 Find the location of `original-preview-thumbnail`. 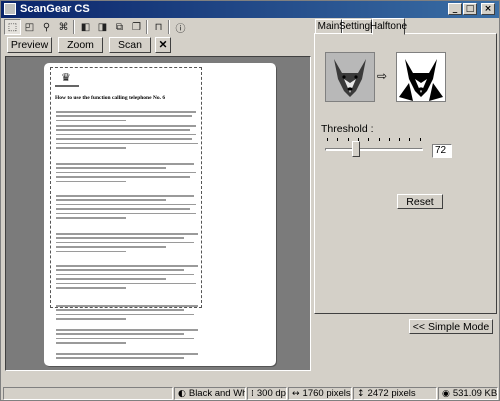

original-preview-thumbnail is located at coordinates (350, 77).